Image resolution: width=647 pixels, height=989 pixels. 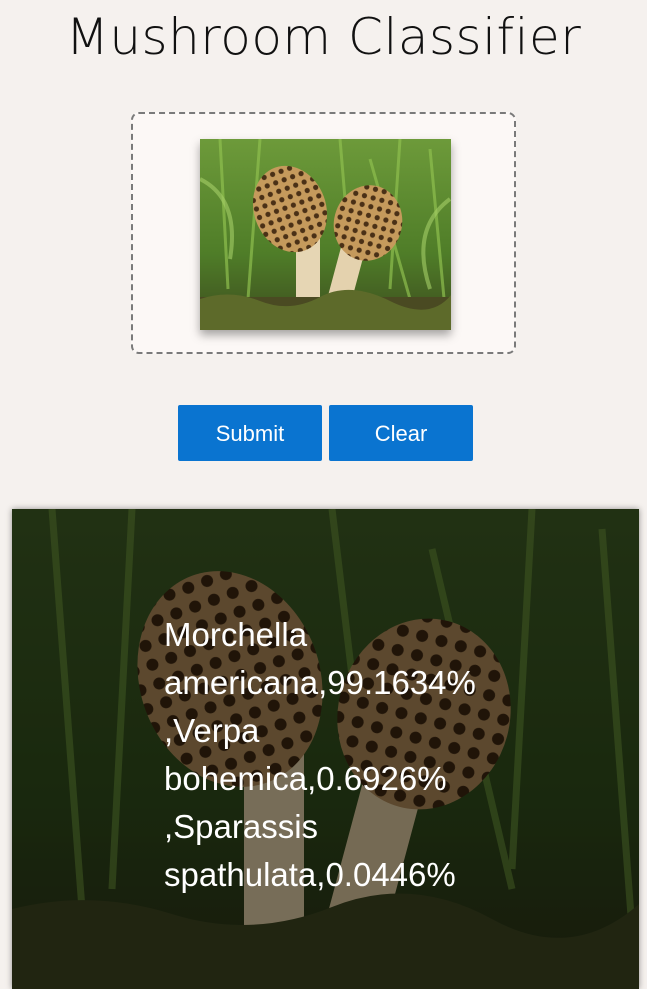 I want to click on clear-button: Clear, so click(x=401, y=433).